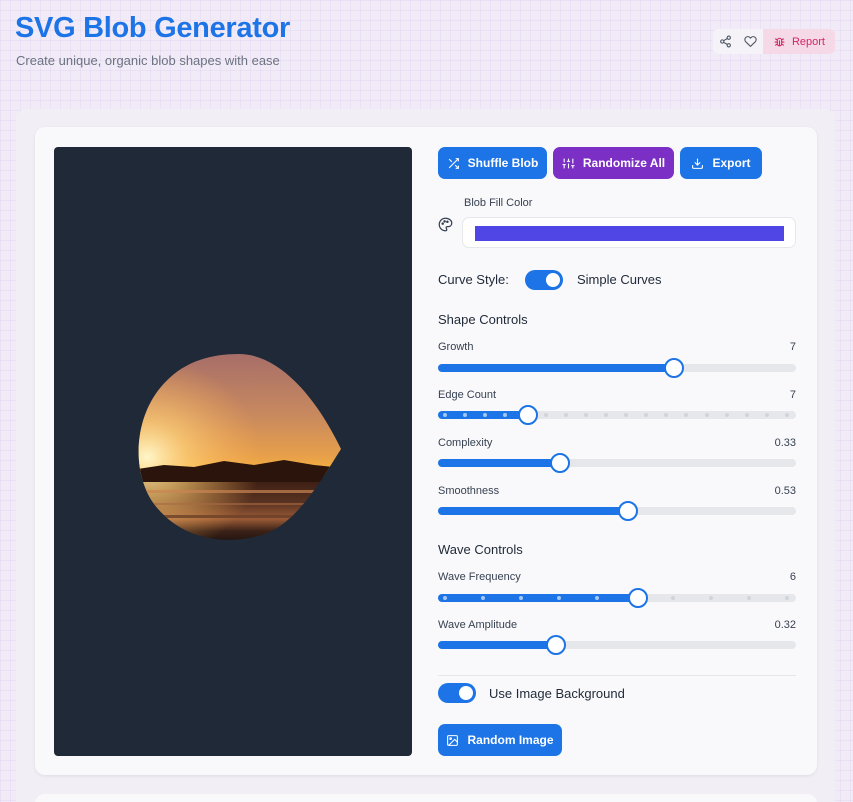 This screenshot has width=853, height=802. I want to click on image-background-label: Use Image Background, so click(557, 693).